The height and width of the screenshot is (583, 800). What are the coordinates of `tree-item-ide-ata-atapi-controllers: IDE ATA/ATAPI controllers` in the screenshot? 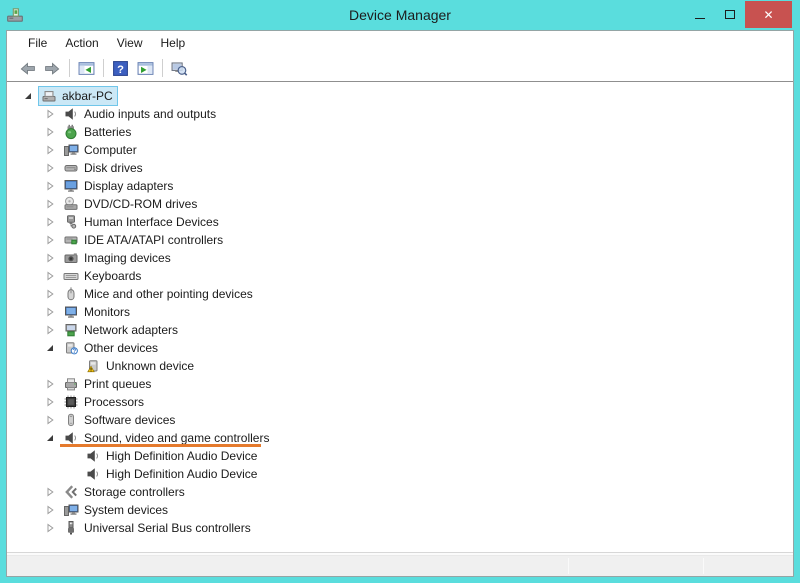 It's located at (400, 240).